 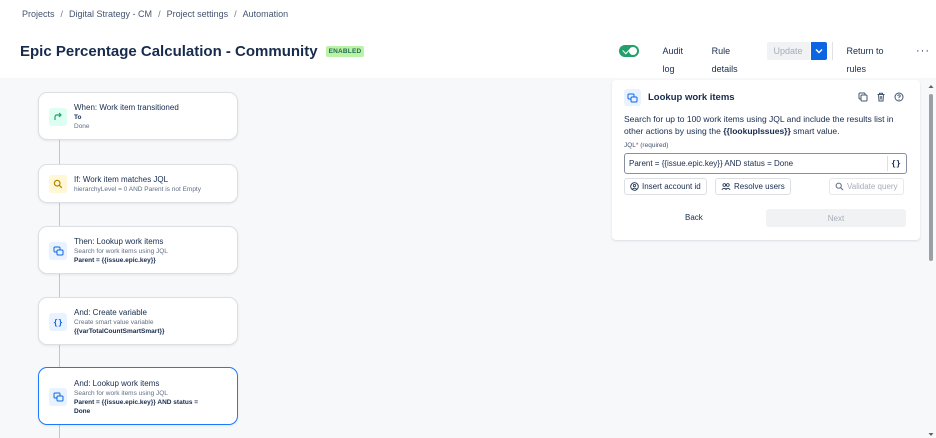 I want to click on jql-label-text: JQL, so click(x=630, y=145).